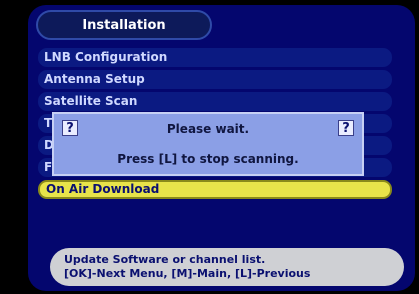 This screenshot has width=419, height=294. Describe the element at coordinates (48, 123) in the screenshot. I see `menu-item-label: T` at that location.